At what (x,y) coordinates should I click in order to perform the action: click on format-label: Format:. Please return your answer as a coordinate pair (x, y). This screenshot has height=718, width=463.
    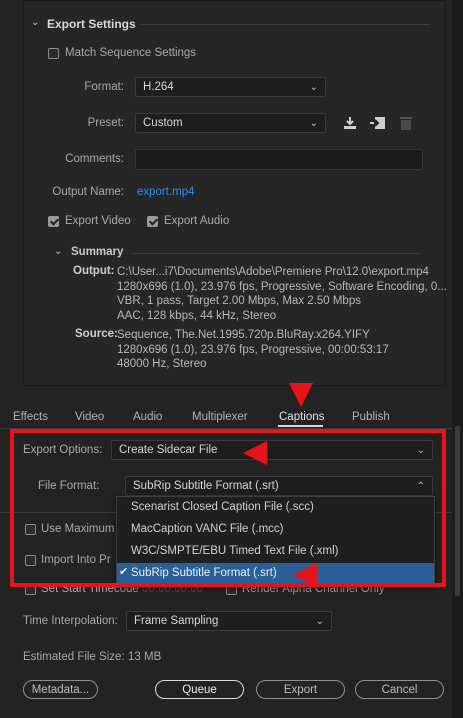
    Looking at the image, I should click on (104, 87).